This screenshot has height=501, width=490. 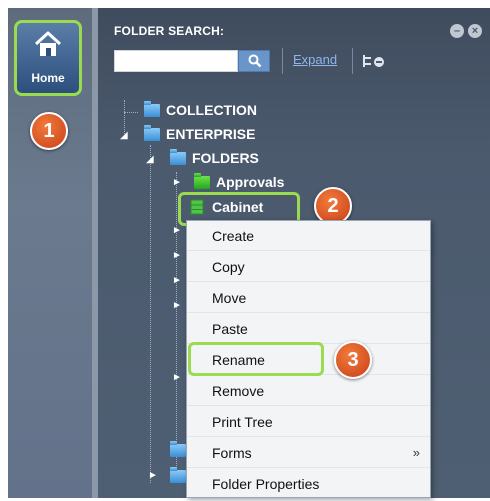 What do you see at coordinates (308, 484) in the screenshot?
I see `menu-item-folder-properties: Folder Properties` at bounding box center [308, 484].